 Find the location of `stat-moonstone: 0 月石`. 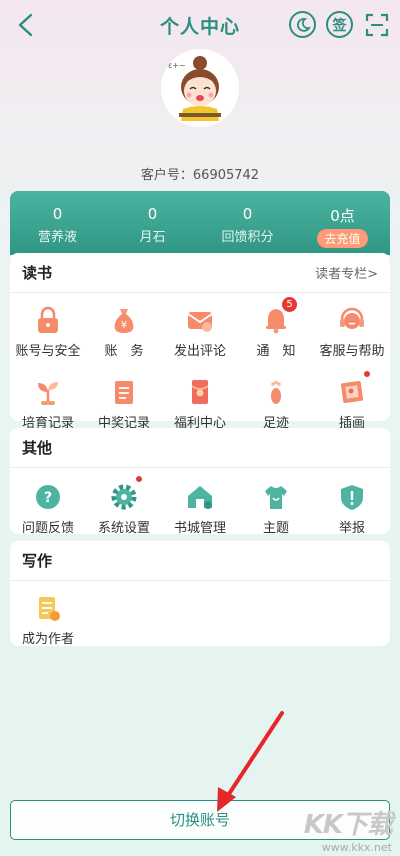

stat-moonstone: 0 月石 is located at coordinates (152, 223).